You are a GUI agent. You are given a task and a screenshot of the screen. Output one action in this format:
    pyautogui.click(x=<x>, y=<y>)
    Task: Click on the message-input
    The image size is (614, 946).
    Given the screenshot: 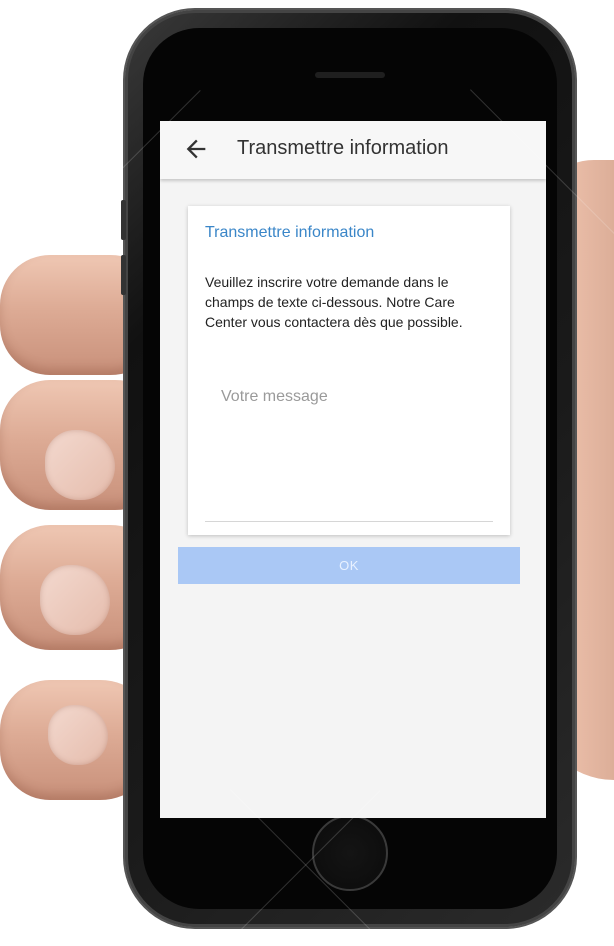 What is the action you would take?
    pyautogui.click(x=349, y=449)
    